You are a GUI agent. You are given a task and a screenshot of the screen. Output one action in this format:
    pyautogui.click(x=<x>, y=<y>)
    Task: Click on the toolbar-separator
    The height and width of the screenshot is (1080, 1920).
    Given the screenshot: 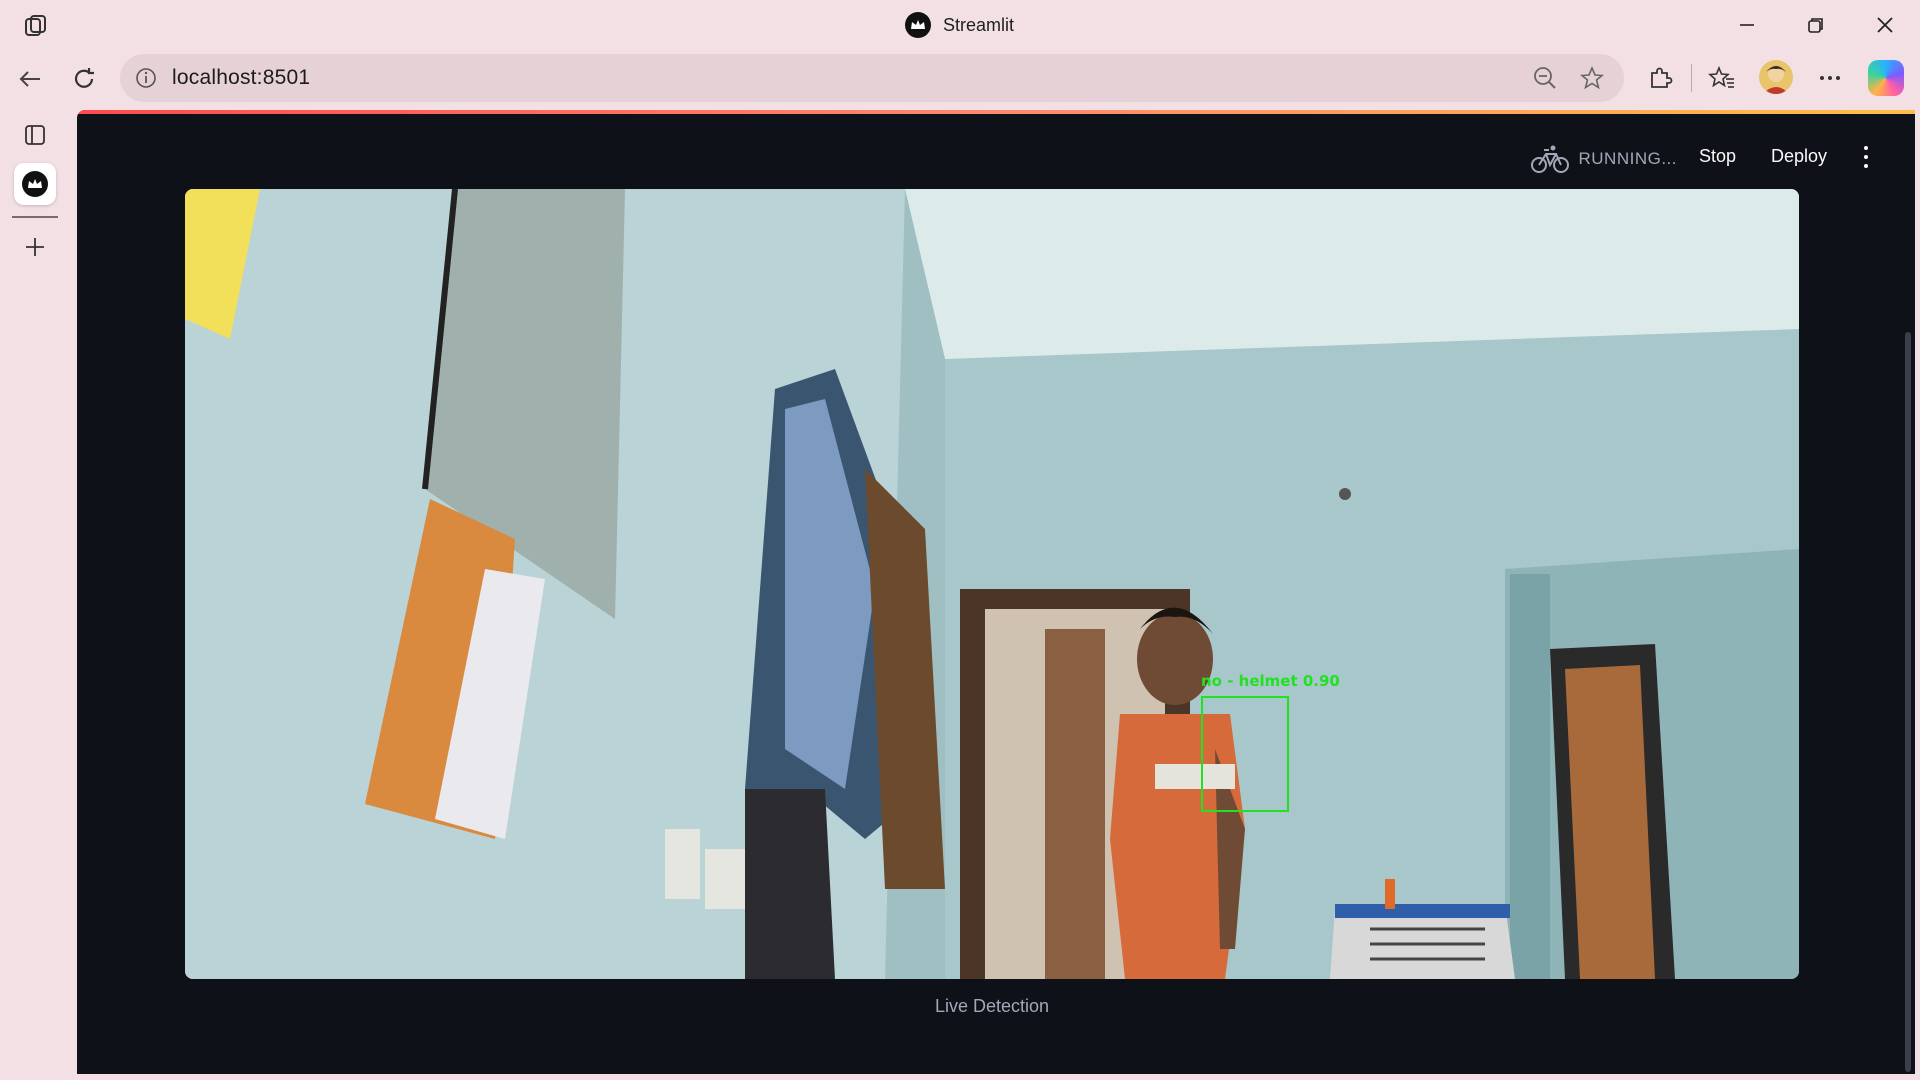 What is the action you would take?
    pyautogui.click(x=1691, y=78)
    